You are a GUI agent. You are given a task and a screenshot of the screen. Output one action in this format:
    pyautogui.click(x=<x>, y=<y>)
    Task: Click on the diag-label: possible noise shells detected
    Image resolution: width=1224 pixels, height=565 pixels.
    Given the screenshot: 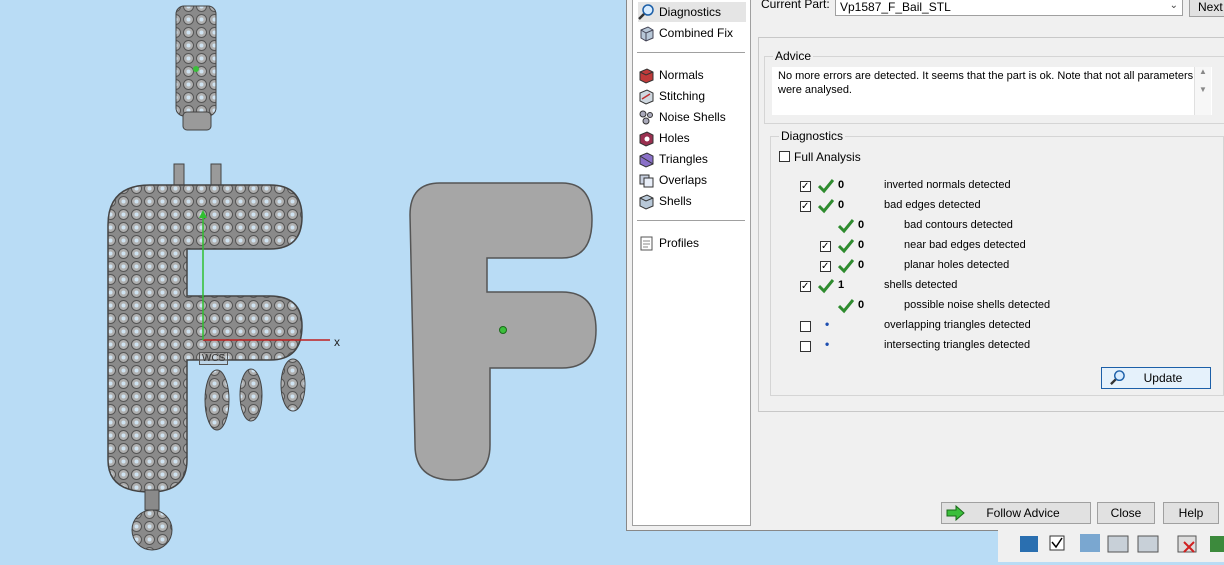 What is the action you would take?
    pyautogui.click(x=977, y=305)
    